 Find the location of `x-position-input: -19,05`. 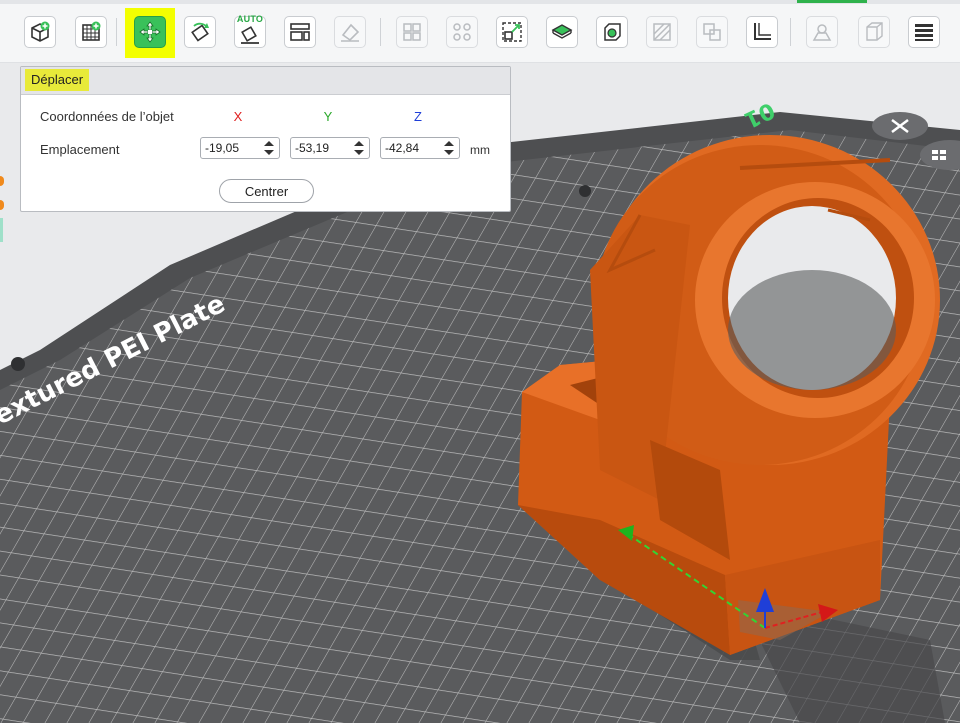

x-position-input: -19,05 is located at coordinates (240, 148).